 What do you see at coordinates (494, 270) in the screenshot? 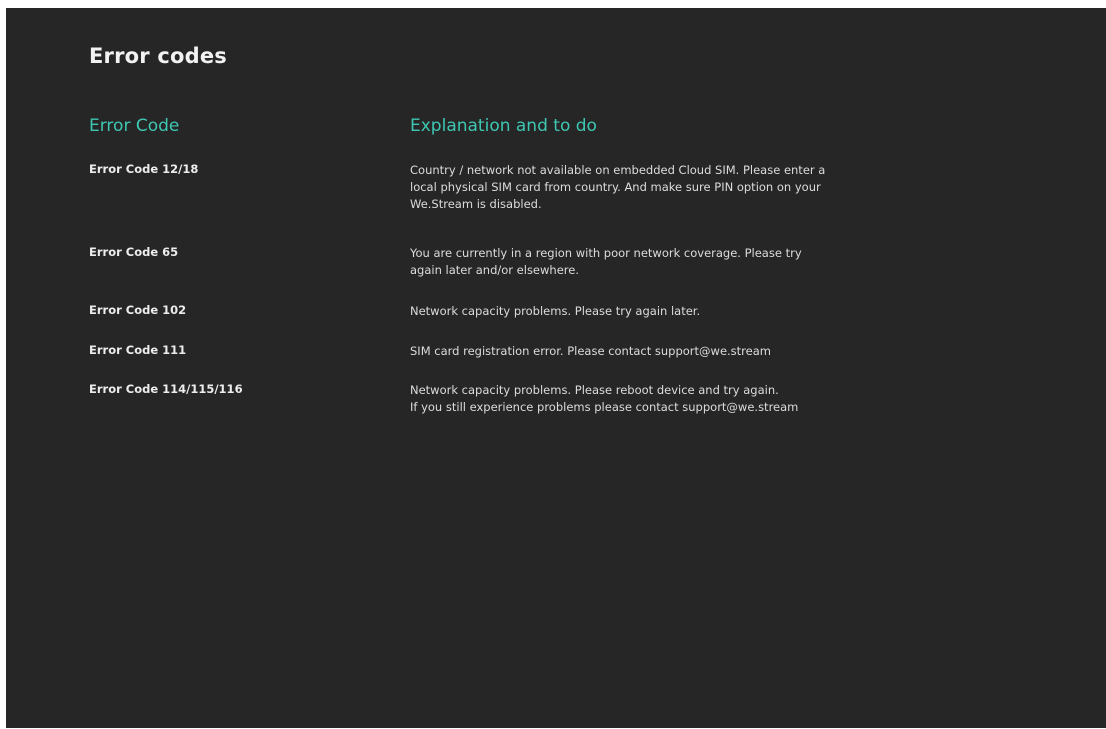
I see `explanation-line: again later and/or elsewhere.` at bounding box center [494, 270].